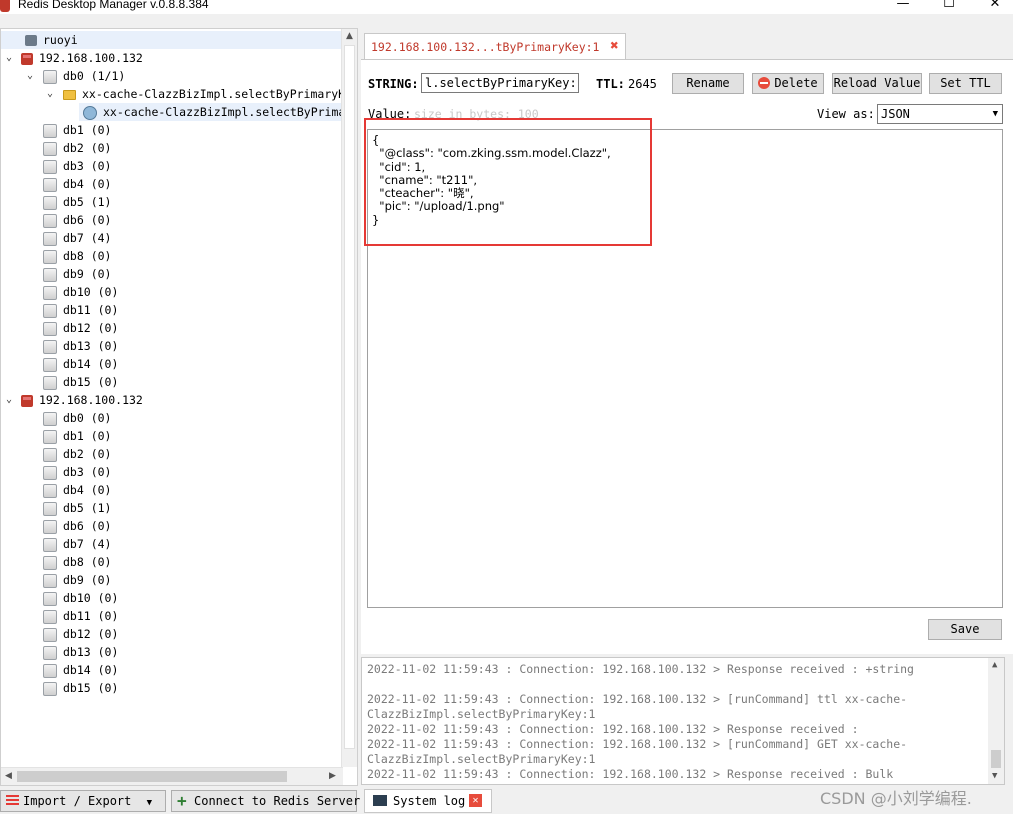  I want to click on close-tab-icon: ✖, so click(614, 46).